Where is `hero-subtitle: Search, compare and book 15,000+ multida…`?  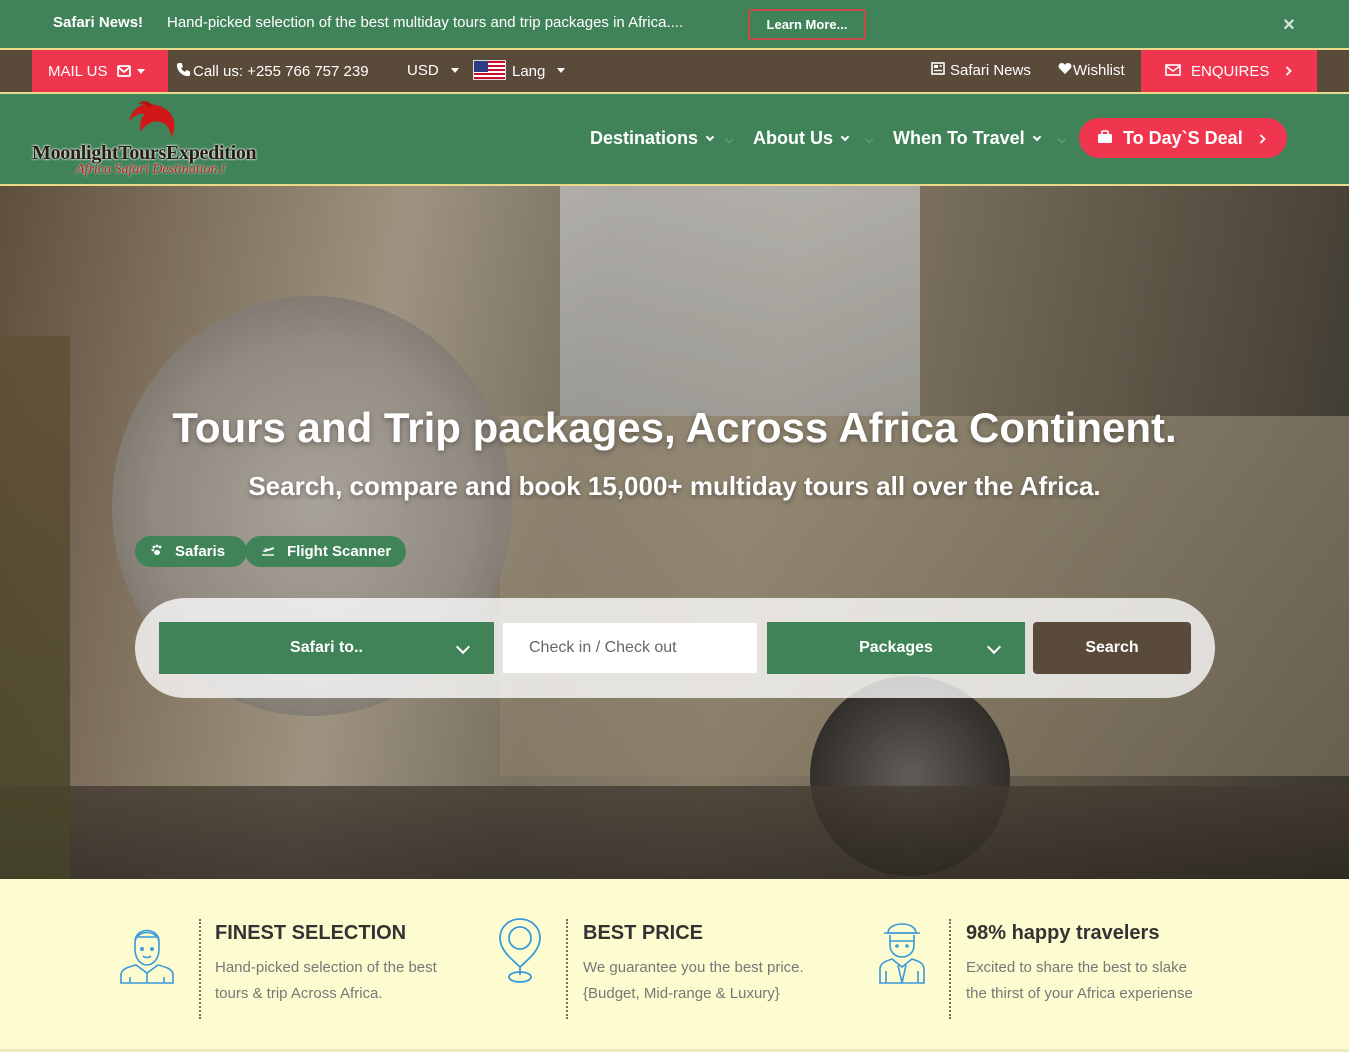 hero-subtitle: Search, compare and book 15,000+ multida… is located at coordinates (674, 486).